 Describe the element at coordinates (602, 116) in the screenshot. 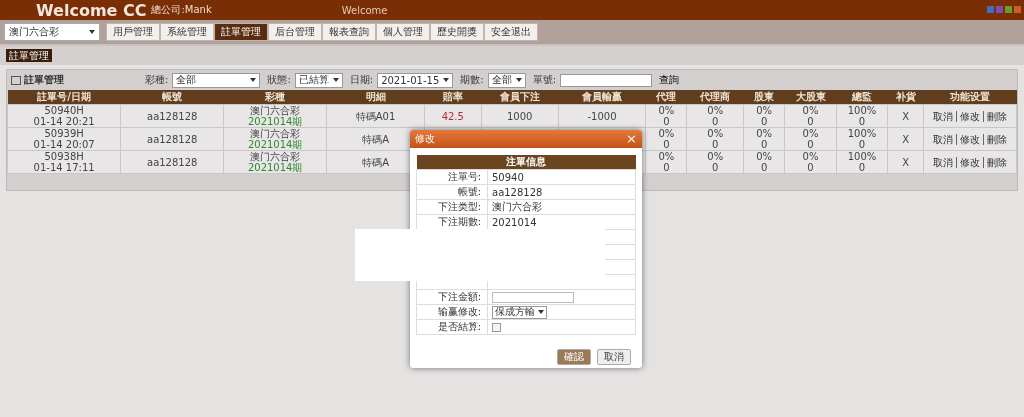

I see `table-cell: -1000` at that location.